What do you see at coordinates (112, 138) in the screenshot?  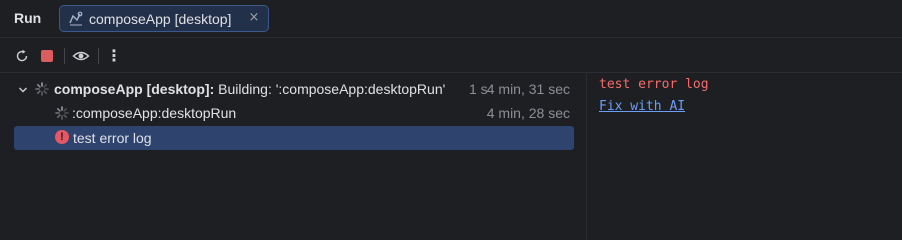 I see `tree-row-label: test error log` at bounding box center [112, 138].